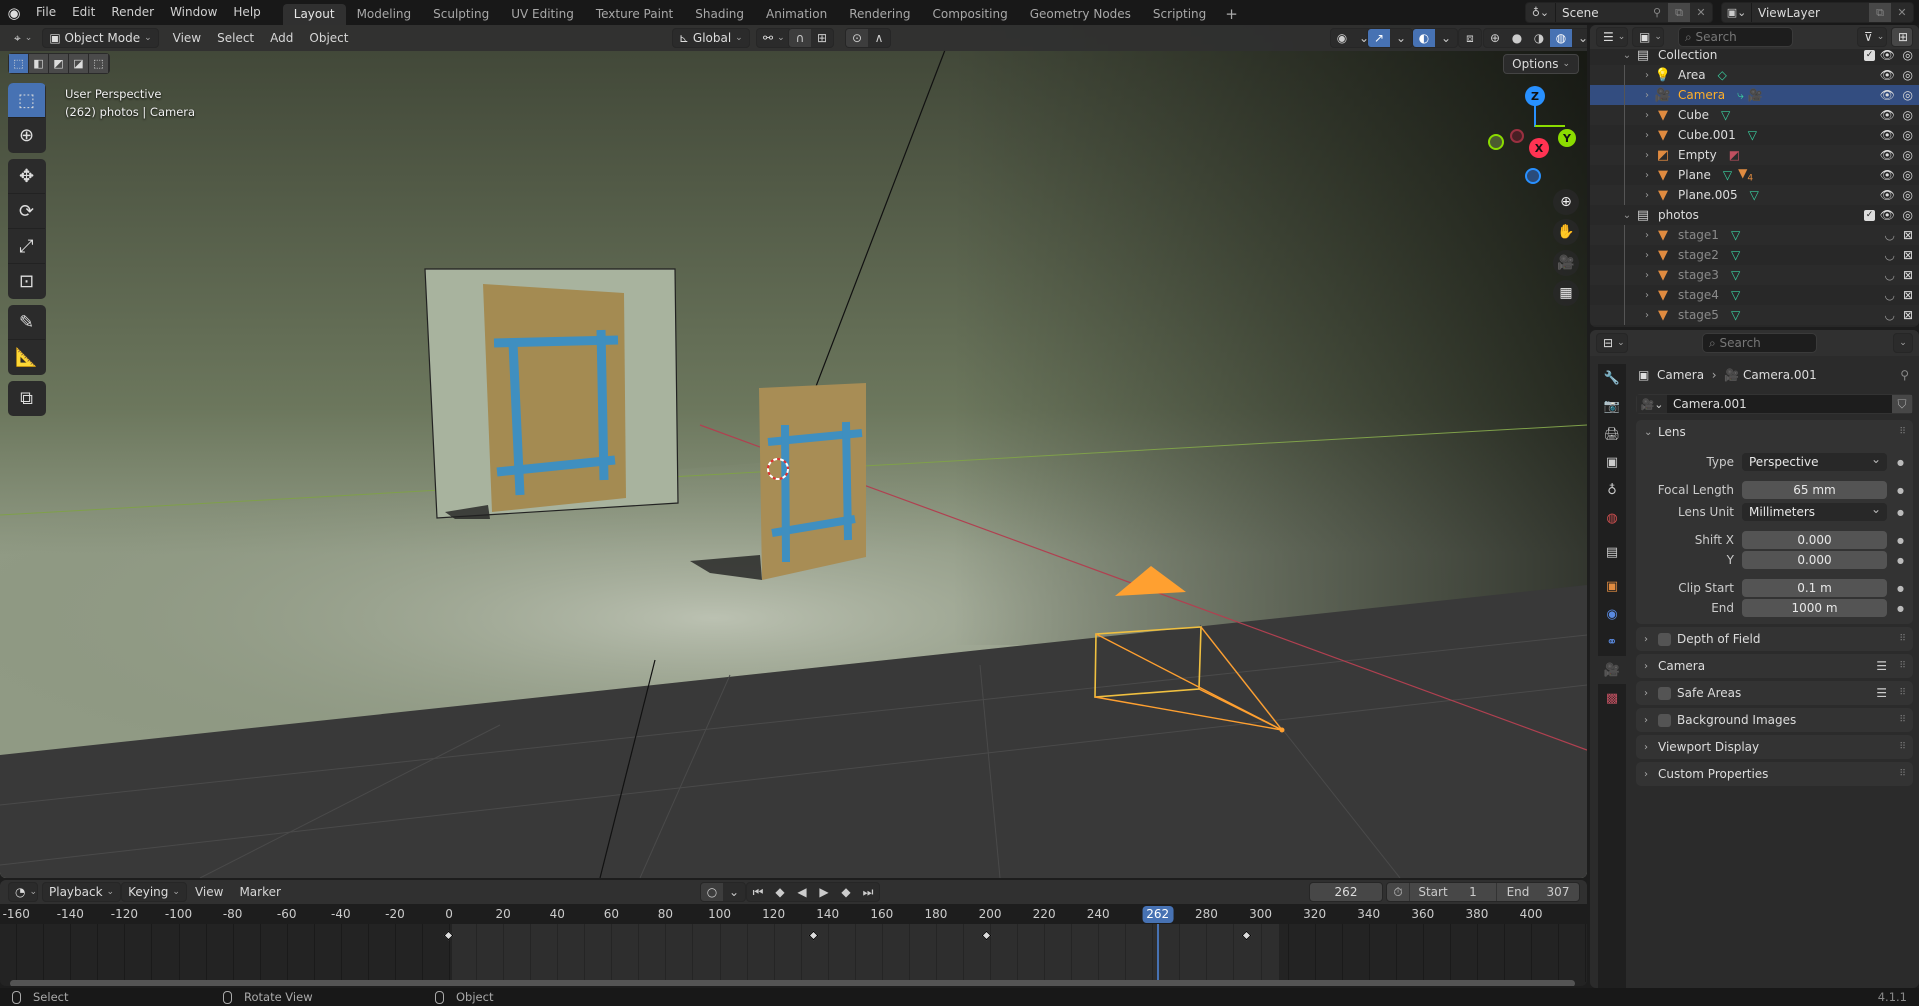 The width and height of the screenshot is (1919, 1006). I want to click on viewlayer-selector: ▣⌄ ViewLayer ⧉ ✕, so click(1817, 12).